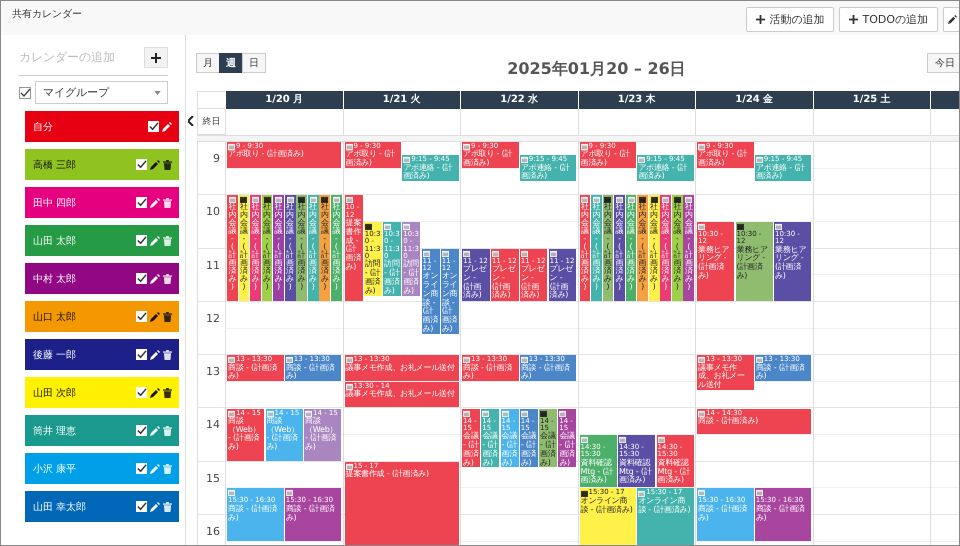 The height and width of the screenshot is (546, 960). What do you see at coordinates (254, 63) in the screenshot?
I see `view-tab: 日` at bounding box center [254, 63].